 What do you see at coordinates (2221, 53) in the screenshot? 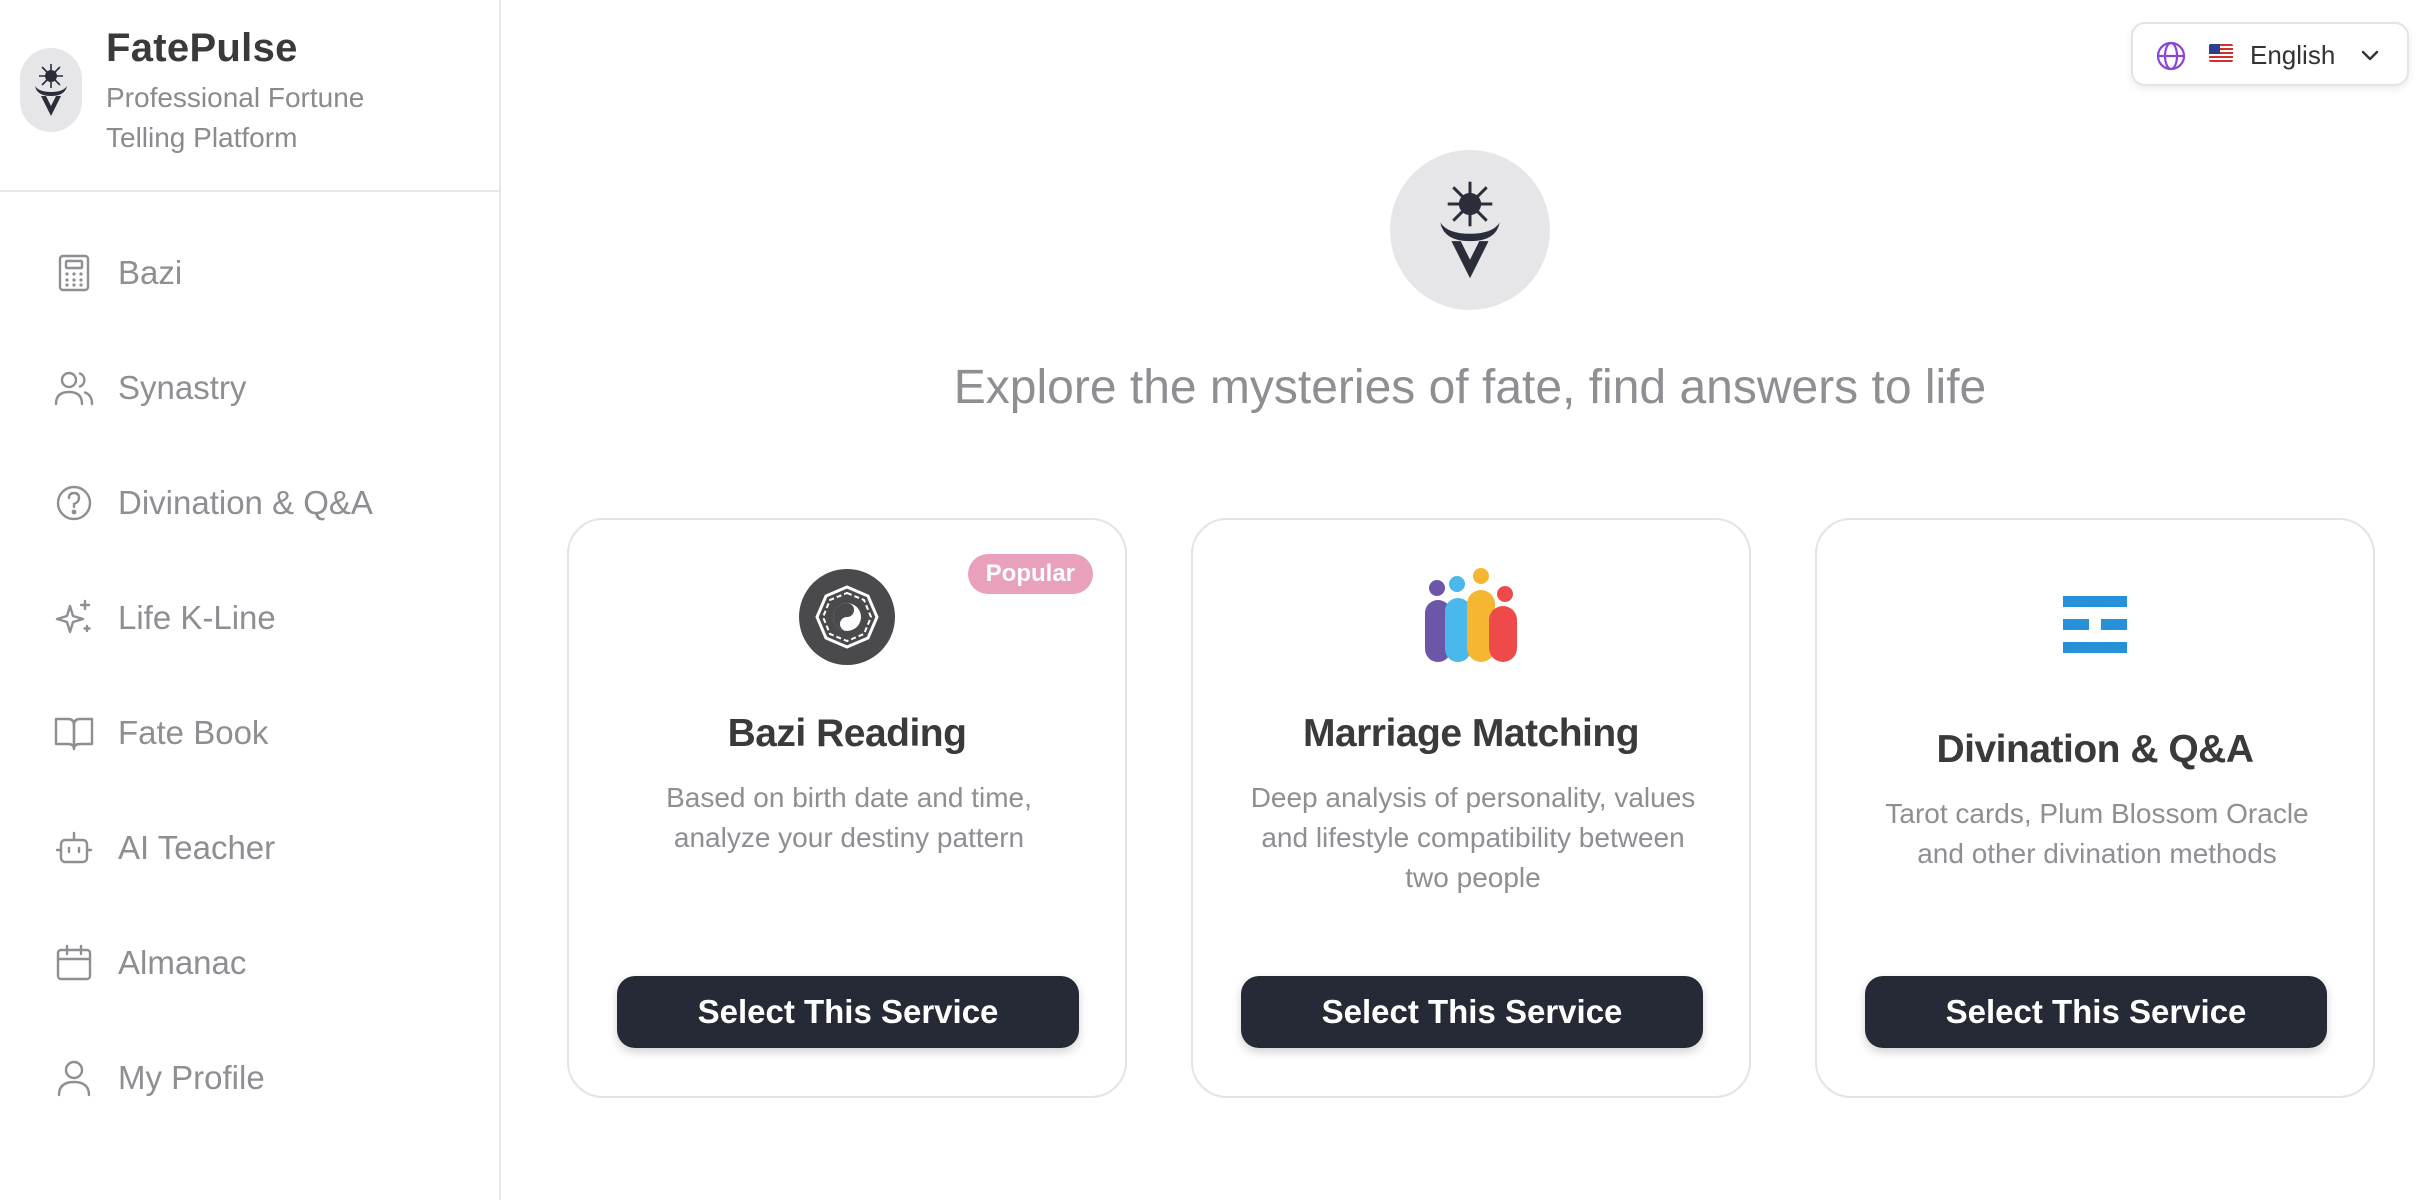
I see `us-flag-icon` at bounding box center [2221, 53].